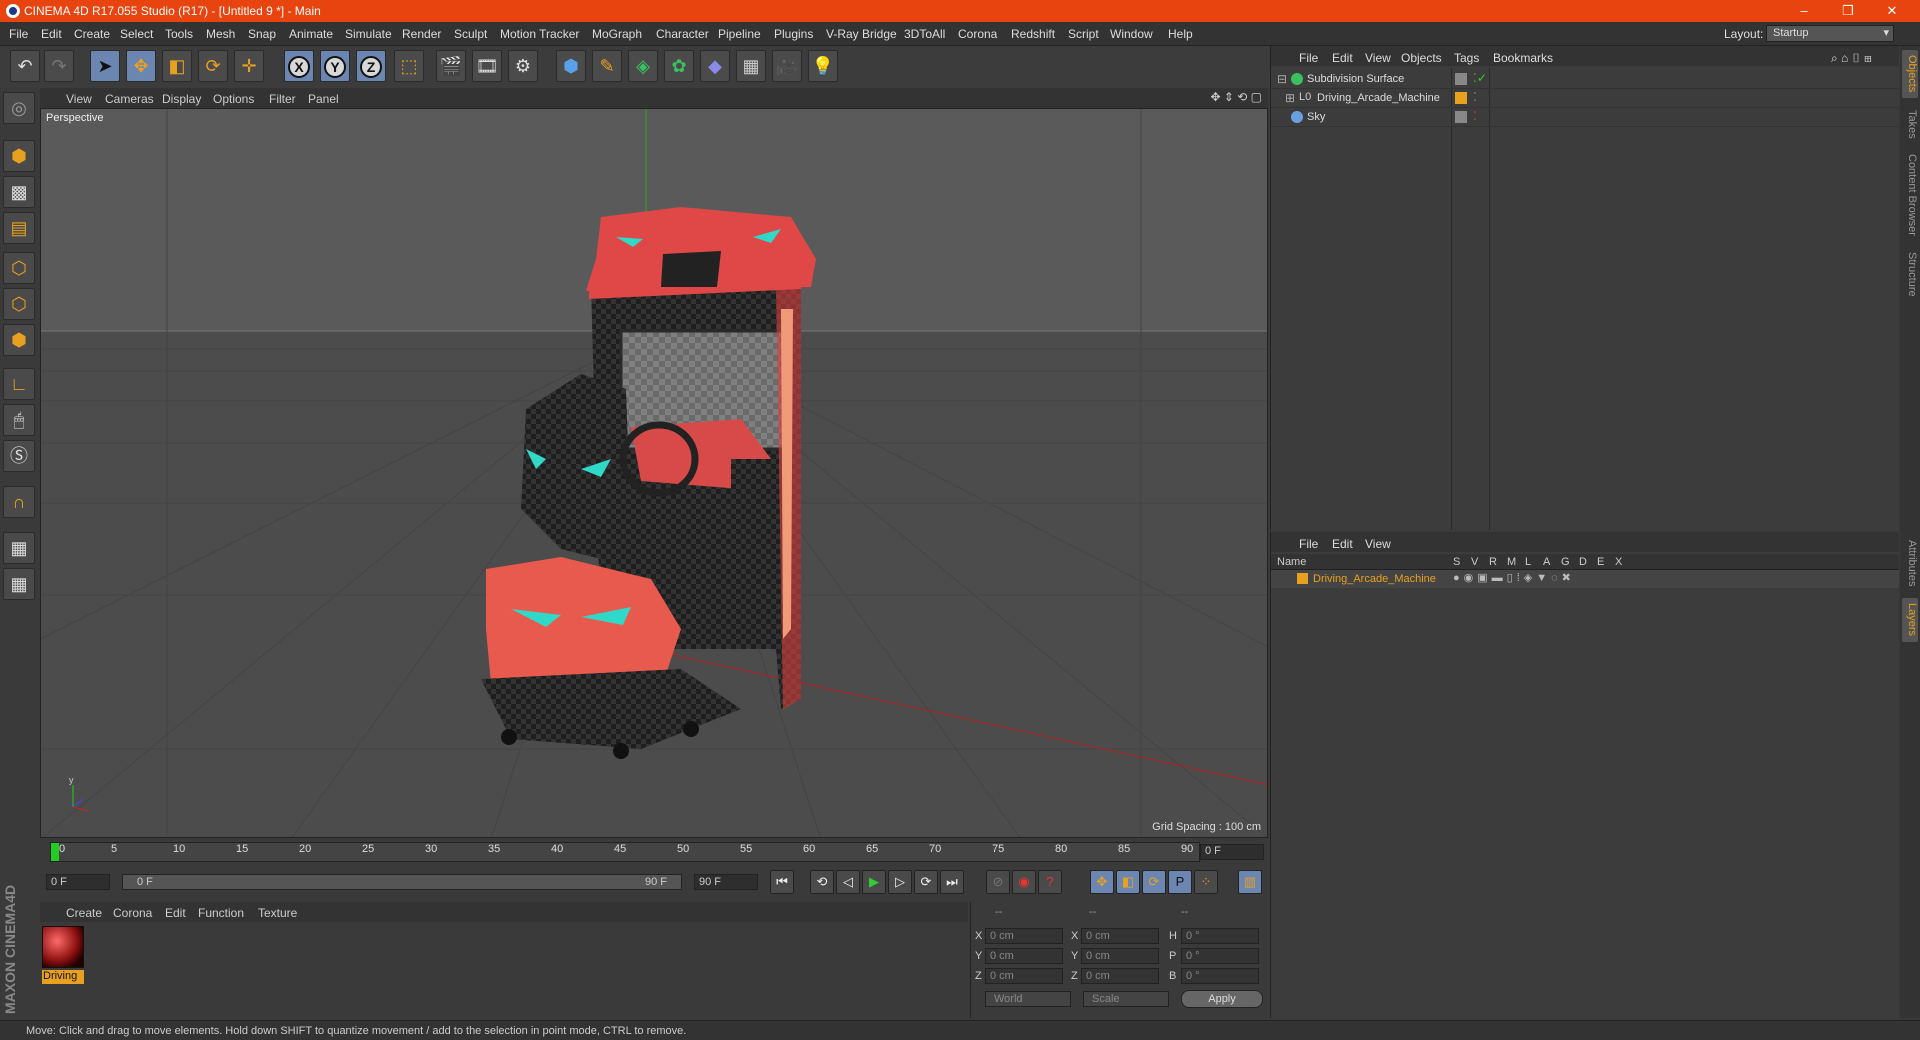 The height and width of the screenshot is (1040, 1920). Describe the element at coordinates (19, 228) in the screenshot. I see `workplane-icon: ▤` at that location.